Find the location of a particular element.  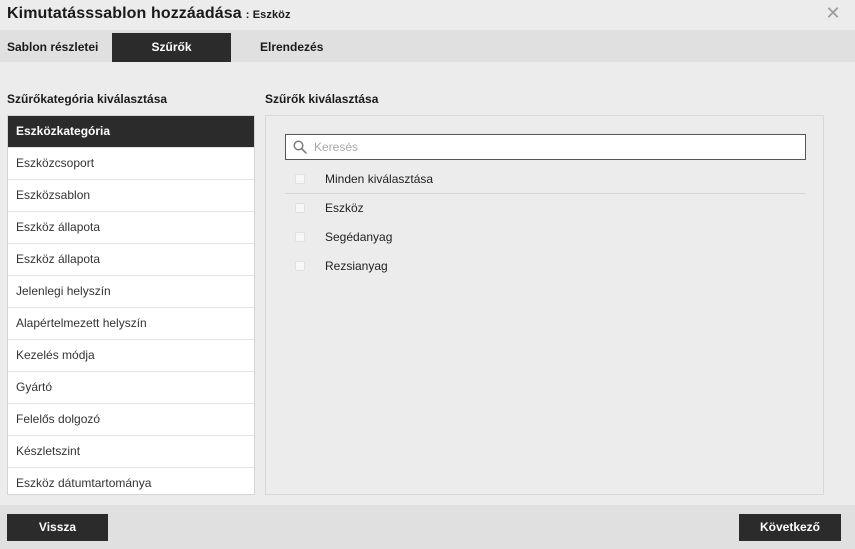

select-all-checkbox is located at coordinates (300, 179).